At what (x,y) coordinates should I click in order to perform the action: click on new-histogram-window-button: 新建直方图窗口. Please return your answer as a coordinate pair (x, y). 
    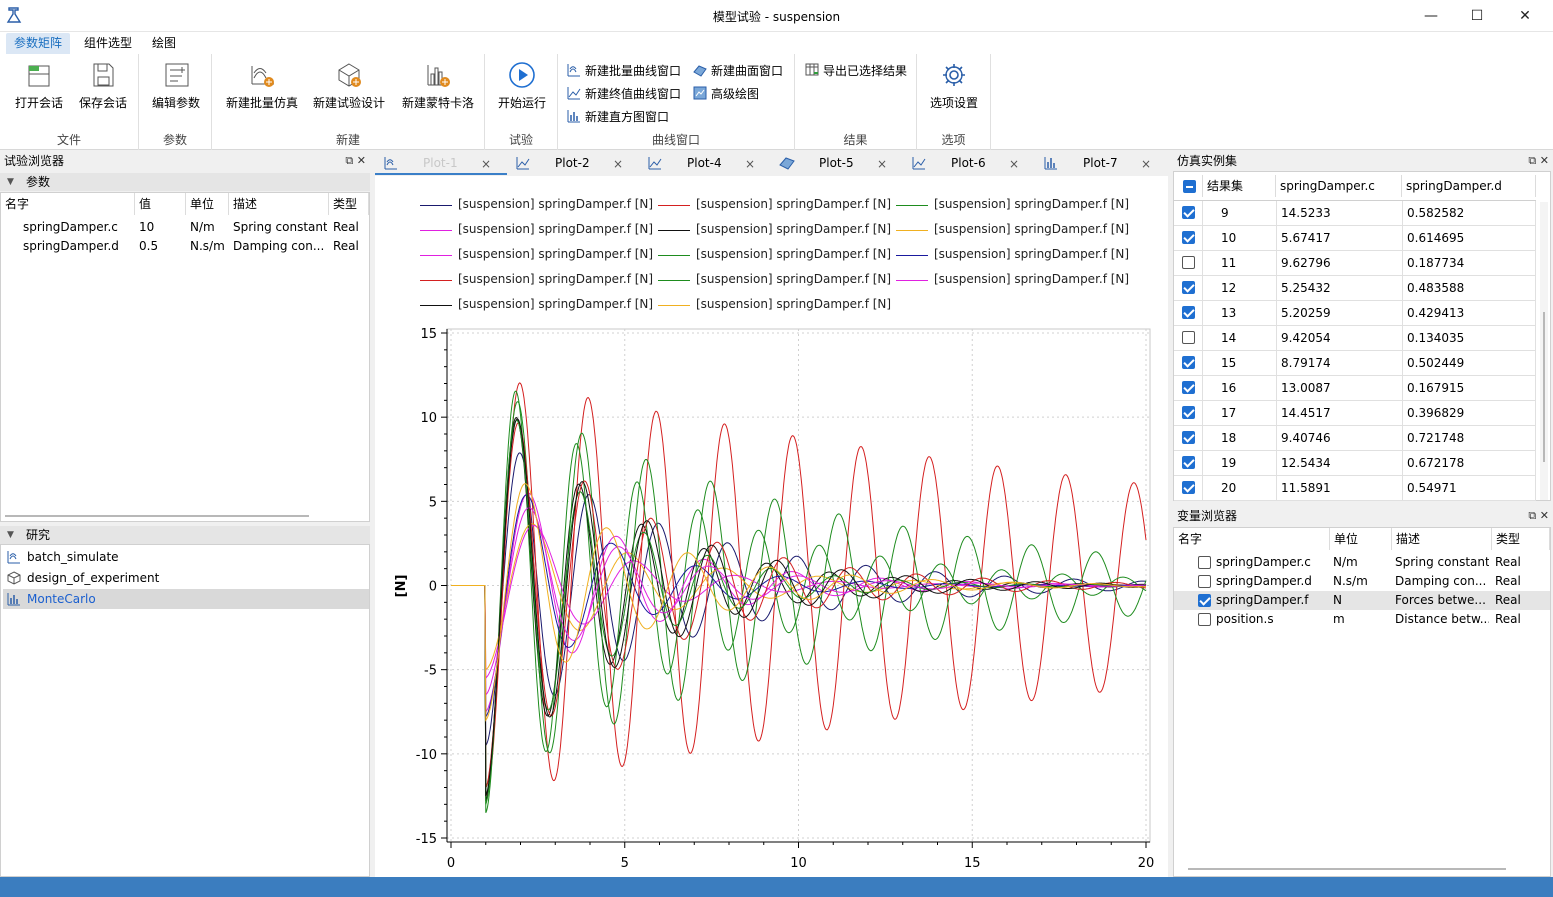
    Looking at the image, I should click on (618, 117).